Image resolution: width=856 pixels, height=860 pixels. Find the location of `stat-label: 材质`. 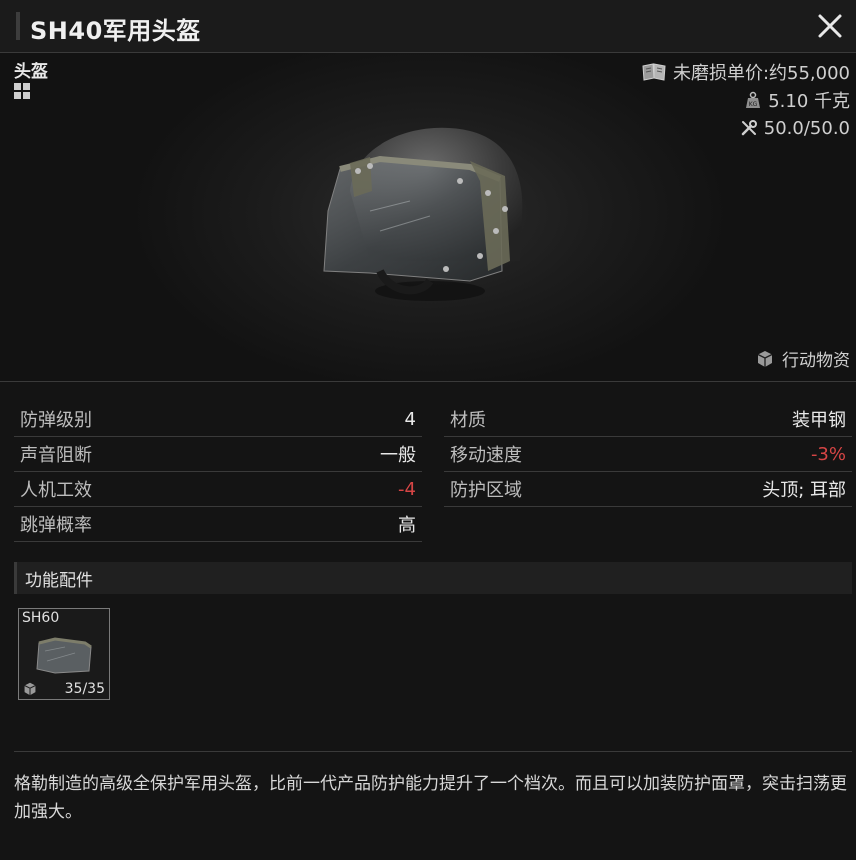

stat-label: 材质 is located at coordinates (468, 420).